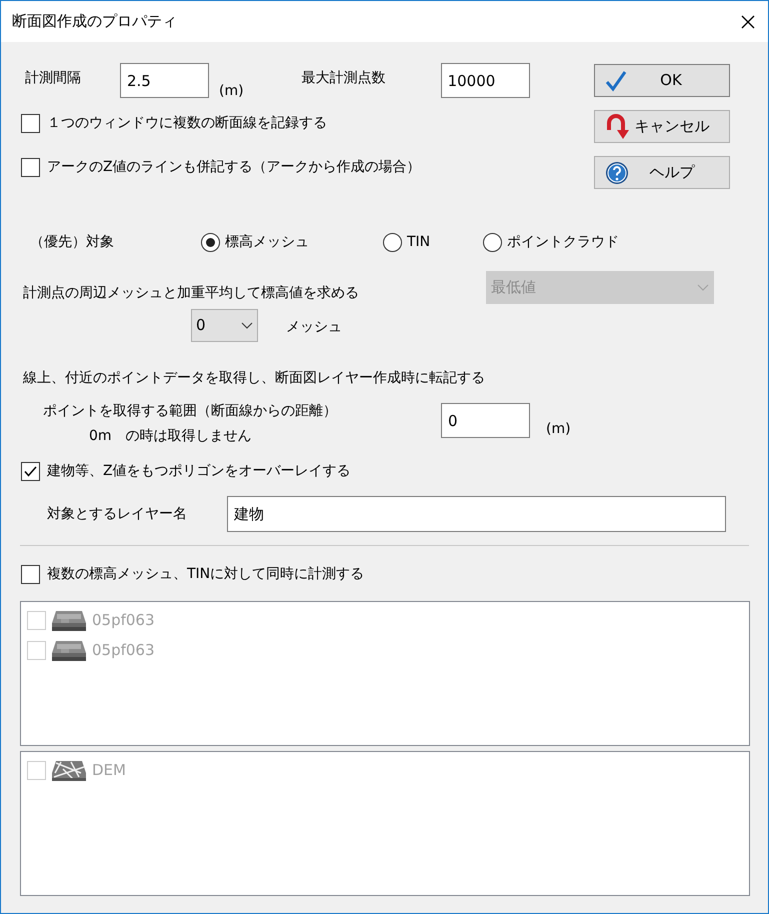 The width and height of the screenshot is (769, 914). Describe the element at coordinates (170, 436) in the screenshot. I see `note-text: 0m の時は取得しません` at that location.